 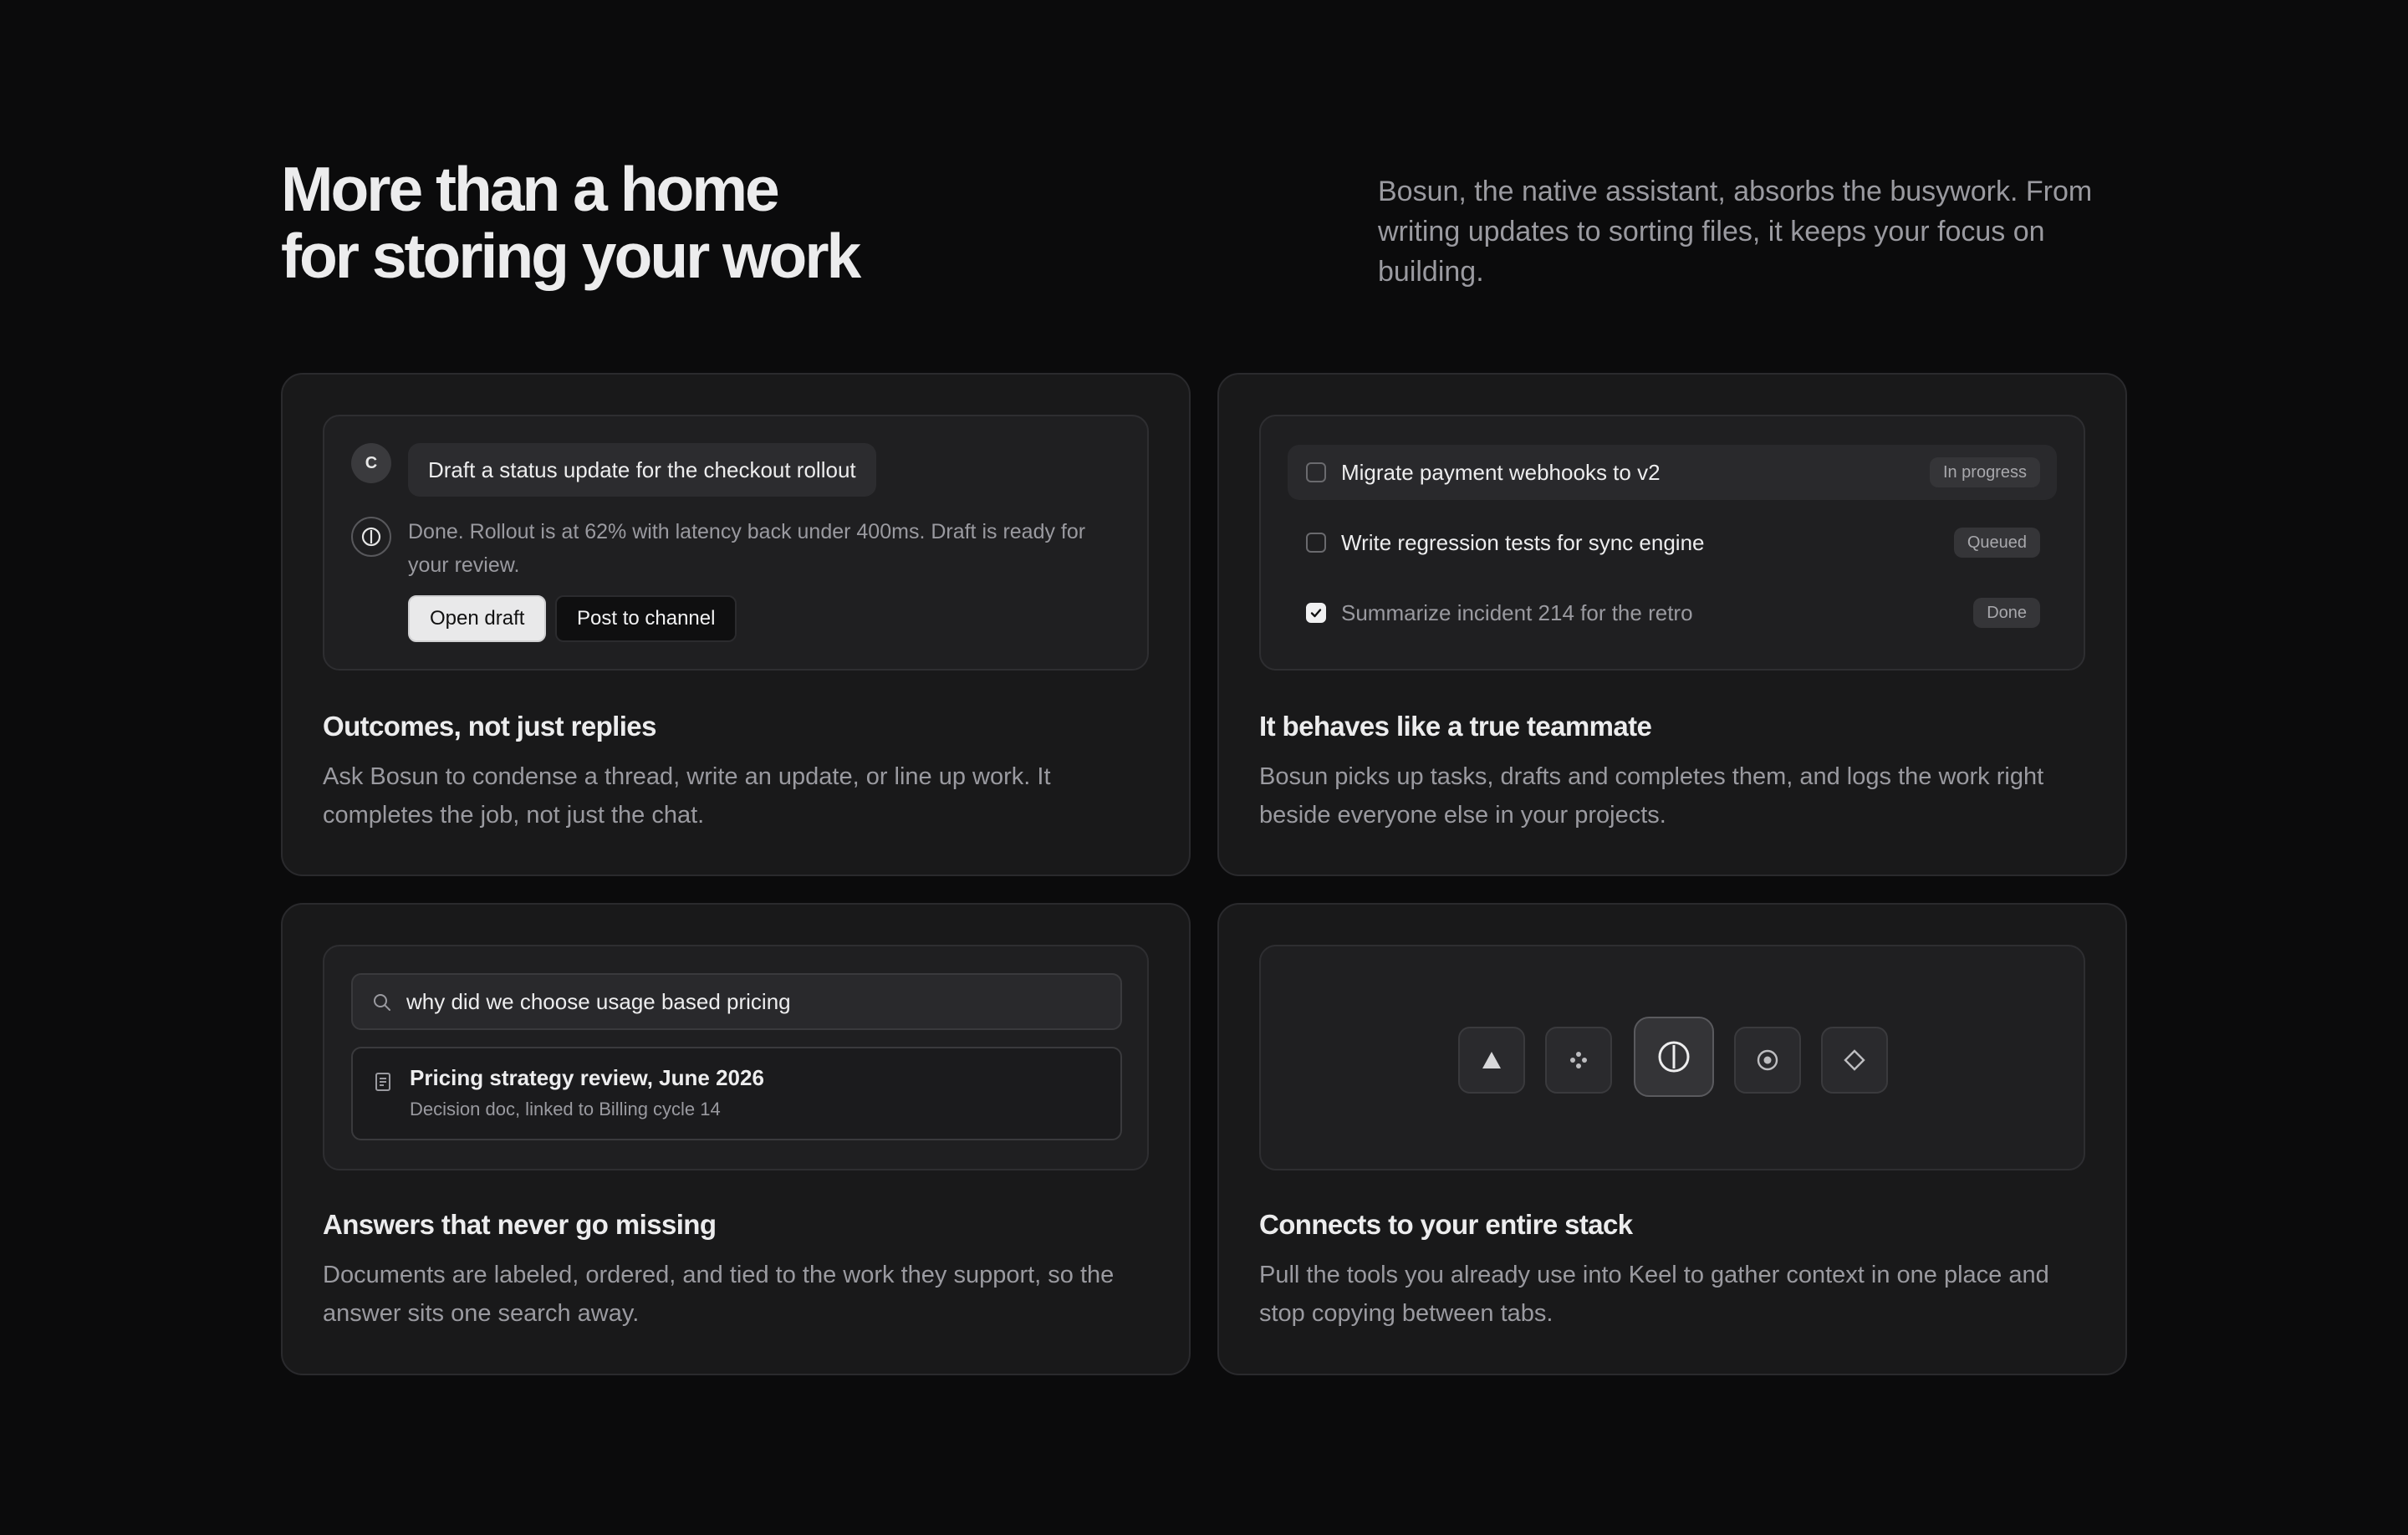 I want to click on user-avatar: C, so click(x=371, y=463).